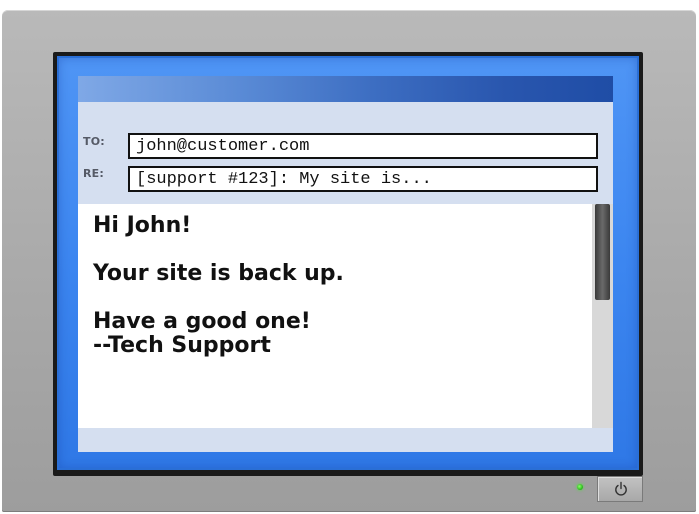  Describe the element at coordinates (182, 345) in the screenshot. I see `message-signature: --Tech Support` at that location.